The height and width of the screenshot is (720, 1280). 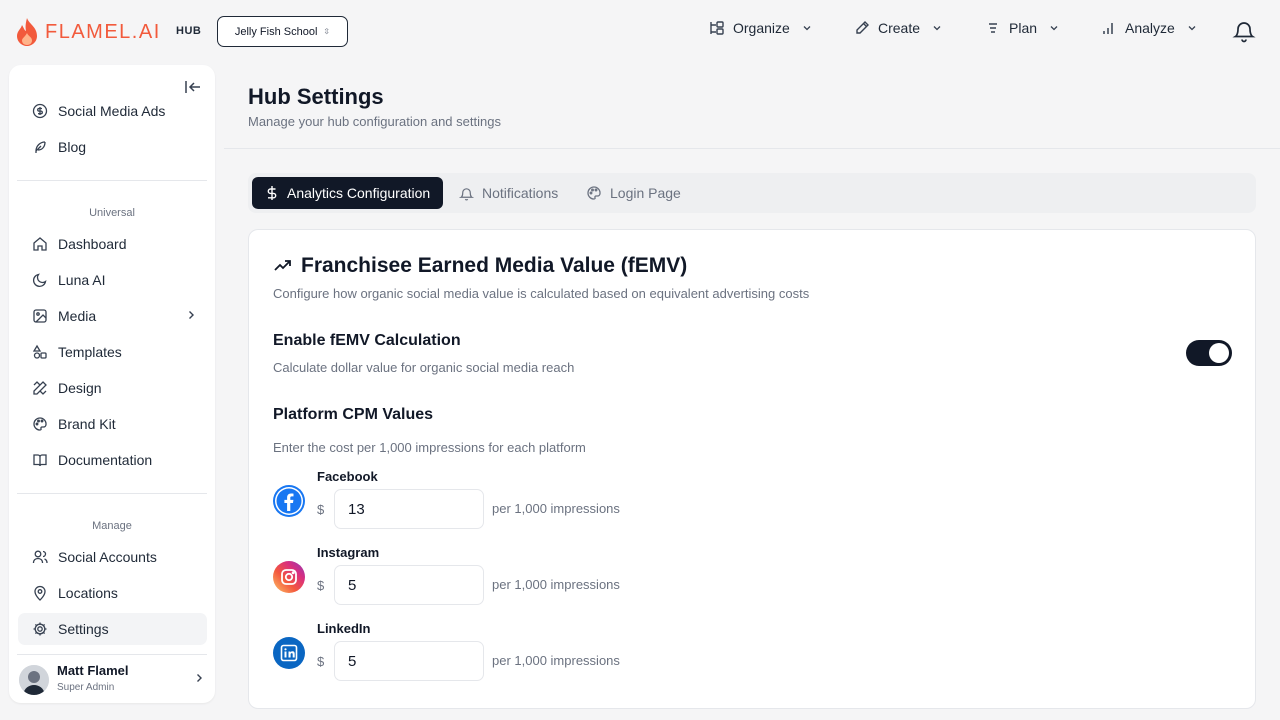 I want to click on bell-icon, so click(x=466, y=193).